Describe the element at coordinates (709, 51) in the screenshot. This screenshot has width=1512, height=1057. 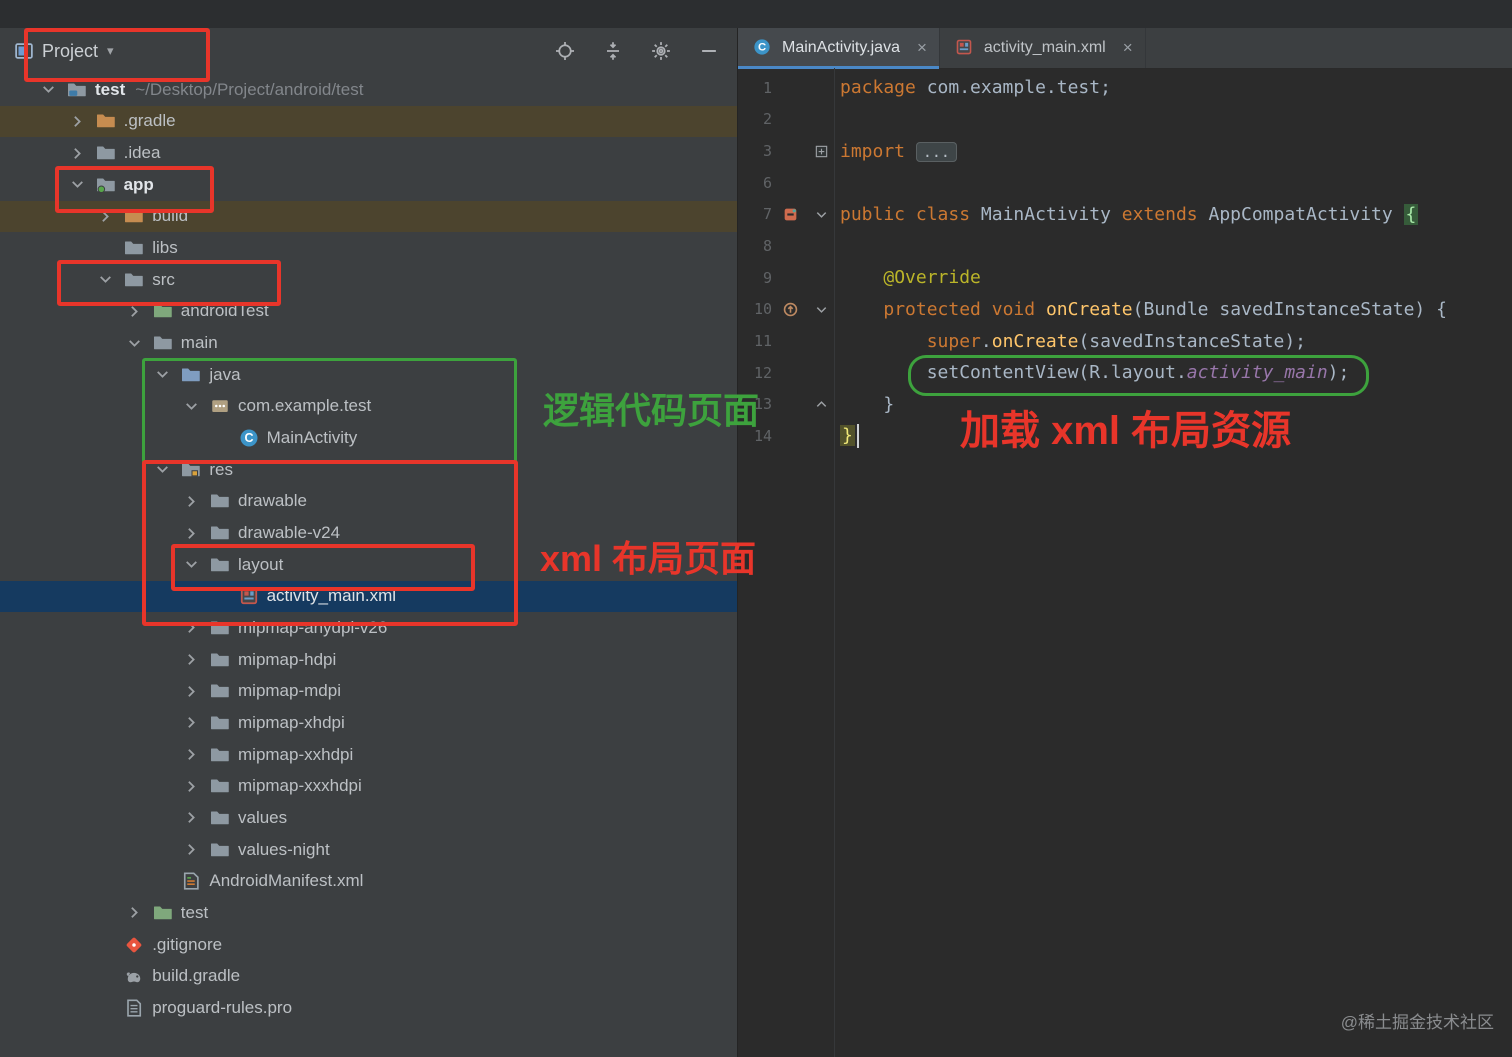
I see `hide-icon` at that location.